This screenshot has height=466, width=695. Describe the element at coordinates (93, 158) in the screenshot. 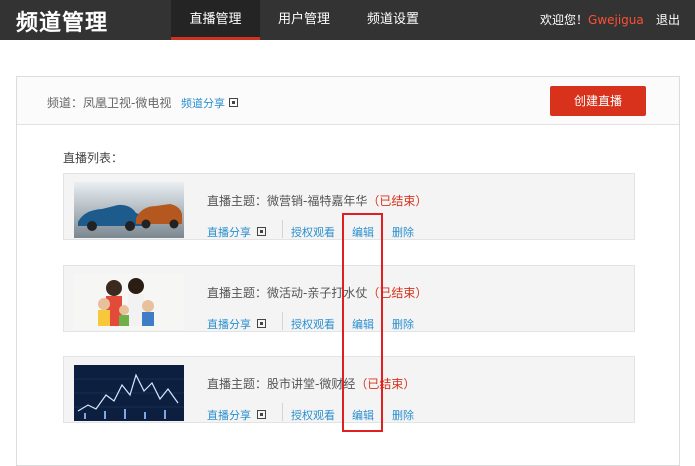

I see `list-title: 直播列表：` at that location.